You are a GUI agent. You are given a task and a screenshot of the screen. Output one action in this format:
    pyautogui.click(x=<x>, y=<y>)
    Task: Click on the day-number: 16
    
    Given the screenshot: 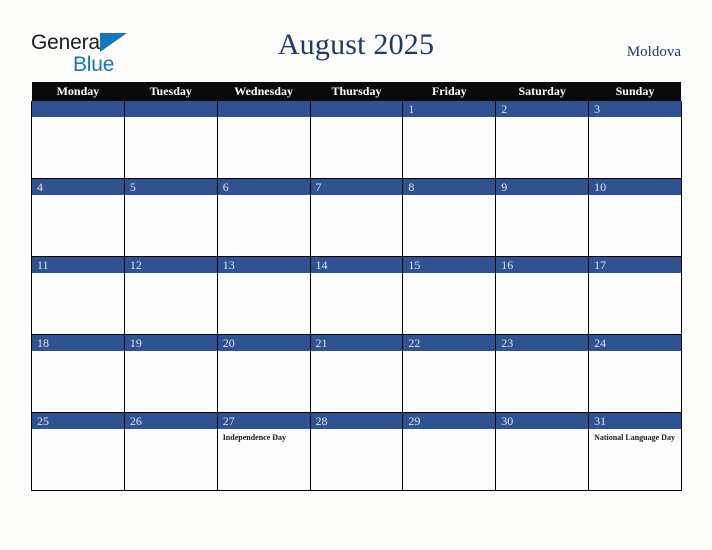 What is the action you would take?
    pyautogui.click(x=542, y=265)
    